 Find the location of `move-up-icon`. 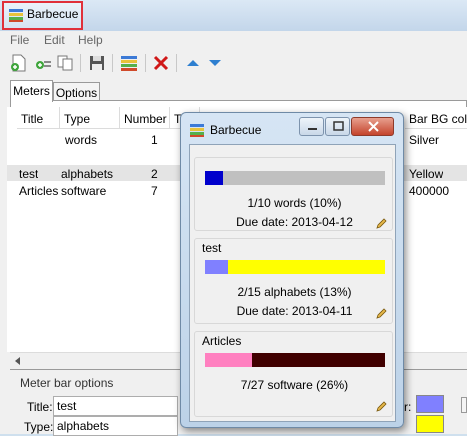

move-up-icon is located at coordinates (193, 63).